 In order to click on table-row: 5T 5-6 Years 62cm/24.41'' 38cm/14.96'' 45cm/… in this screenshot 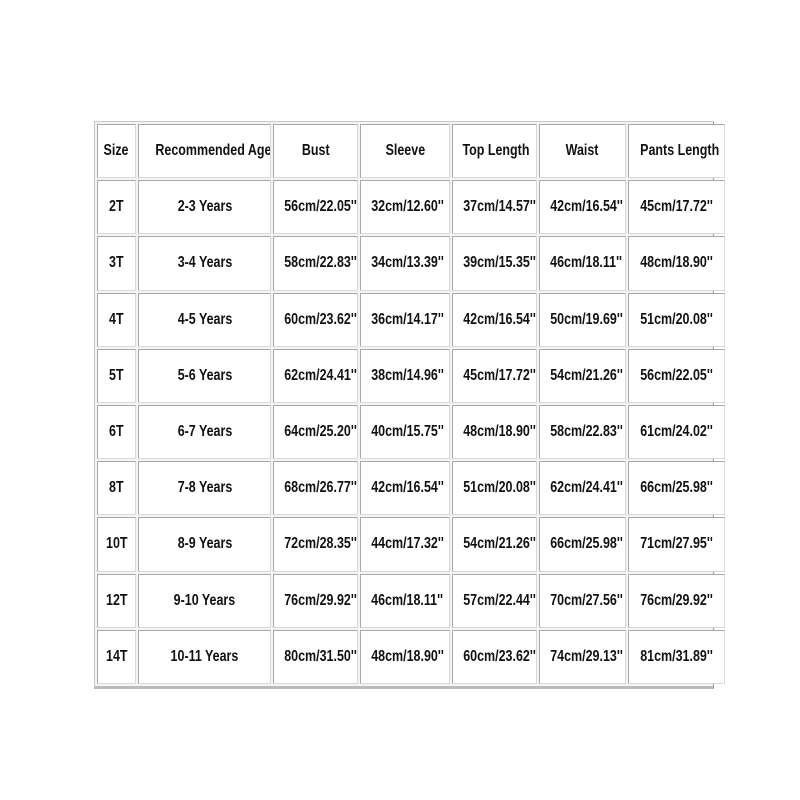, I will do `click(411, 375)`.